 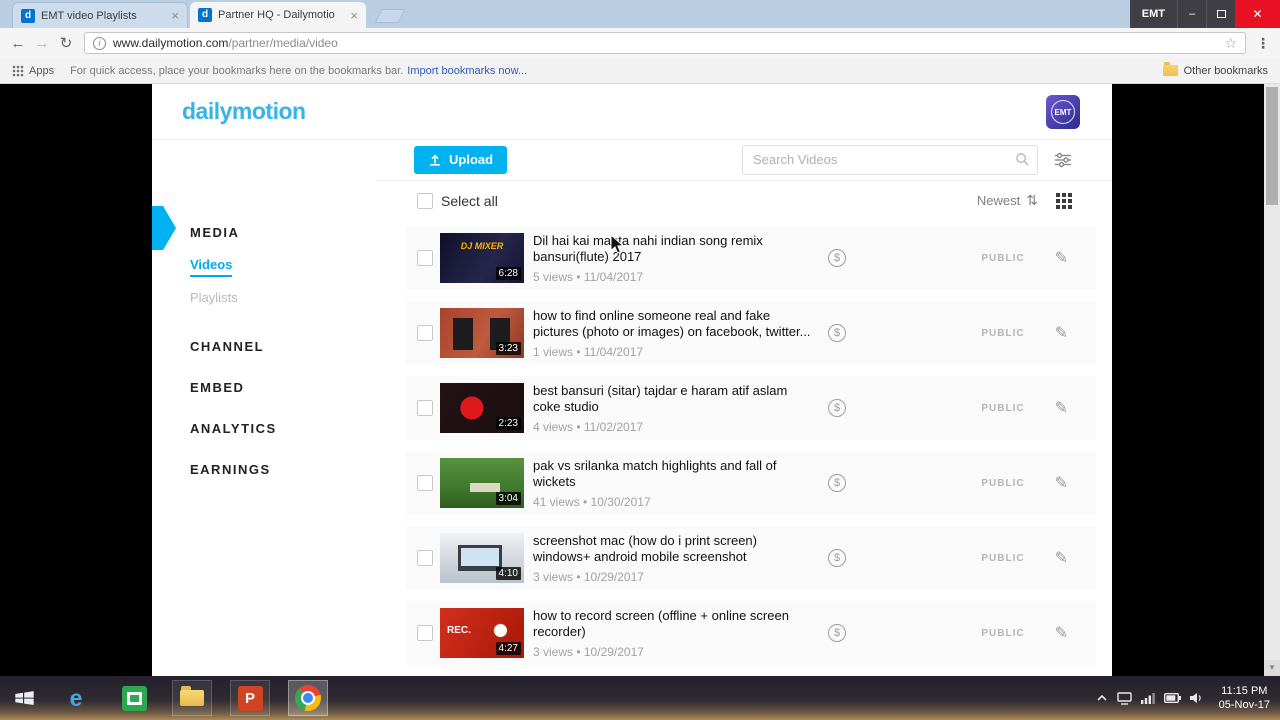 What do you see at coordinates (482, 633) in the screenshot?
I see `video-thumbnail: REC. 4:27` at bounding box center [482, 633].